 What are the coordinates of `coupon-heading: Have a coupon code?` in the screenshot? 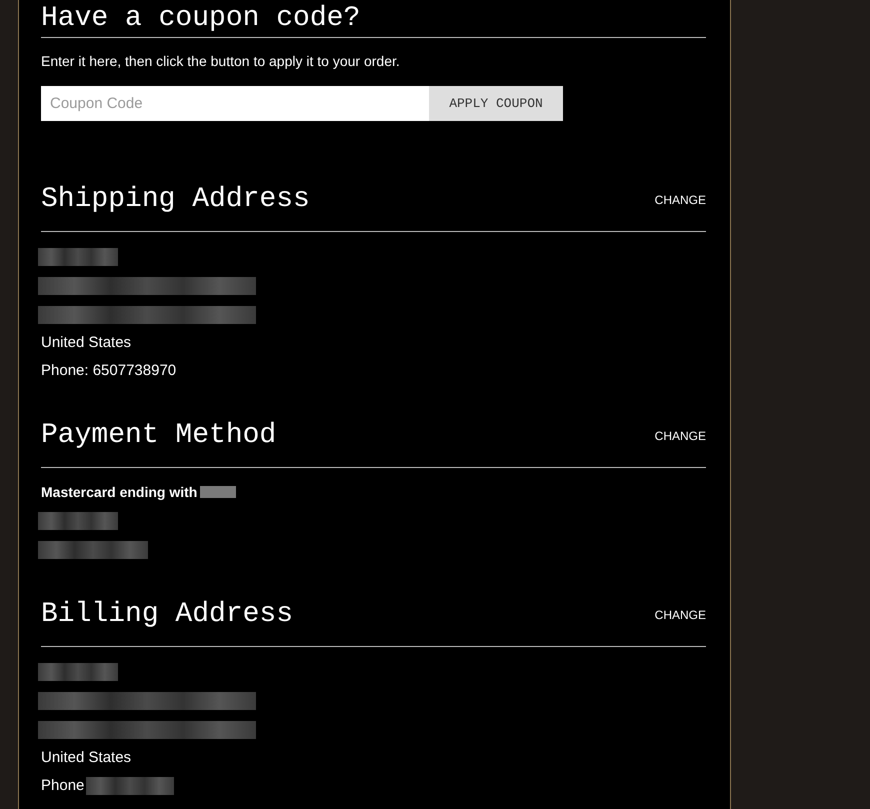 It's located at (200, 19).